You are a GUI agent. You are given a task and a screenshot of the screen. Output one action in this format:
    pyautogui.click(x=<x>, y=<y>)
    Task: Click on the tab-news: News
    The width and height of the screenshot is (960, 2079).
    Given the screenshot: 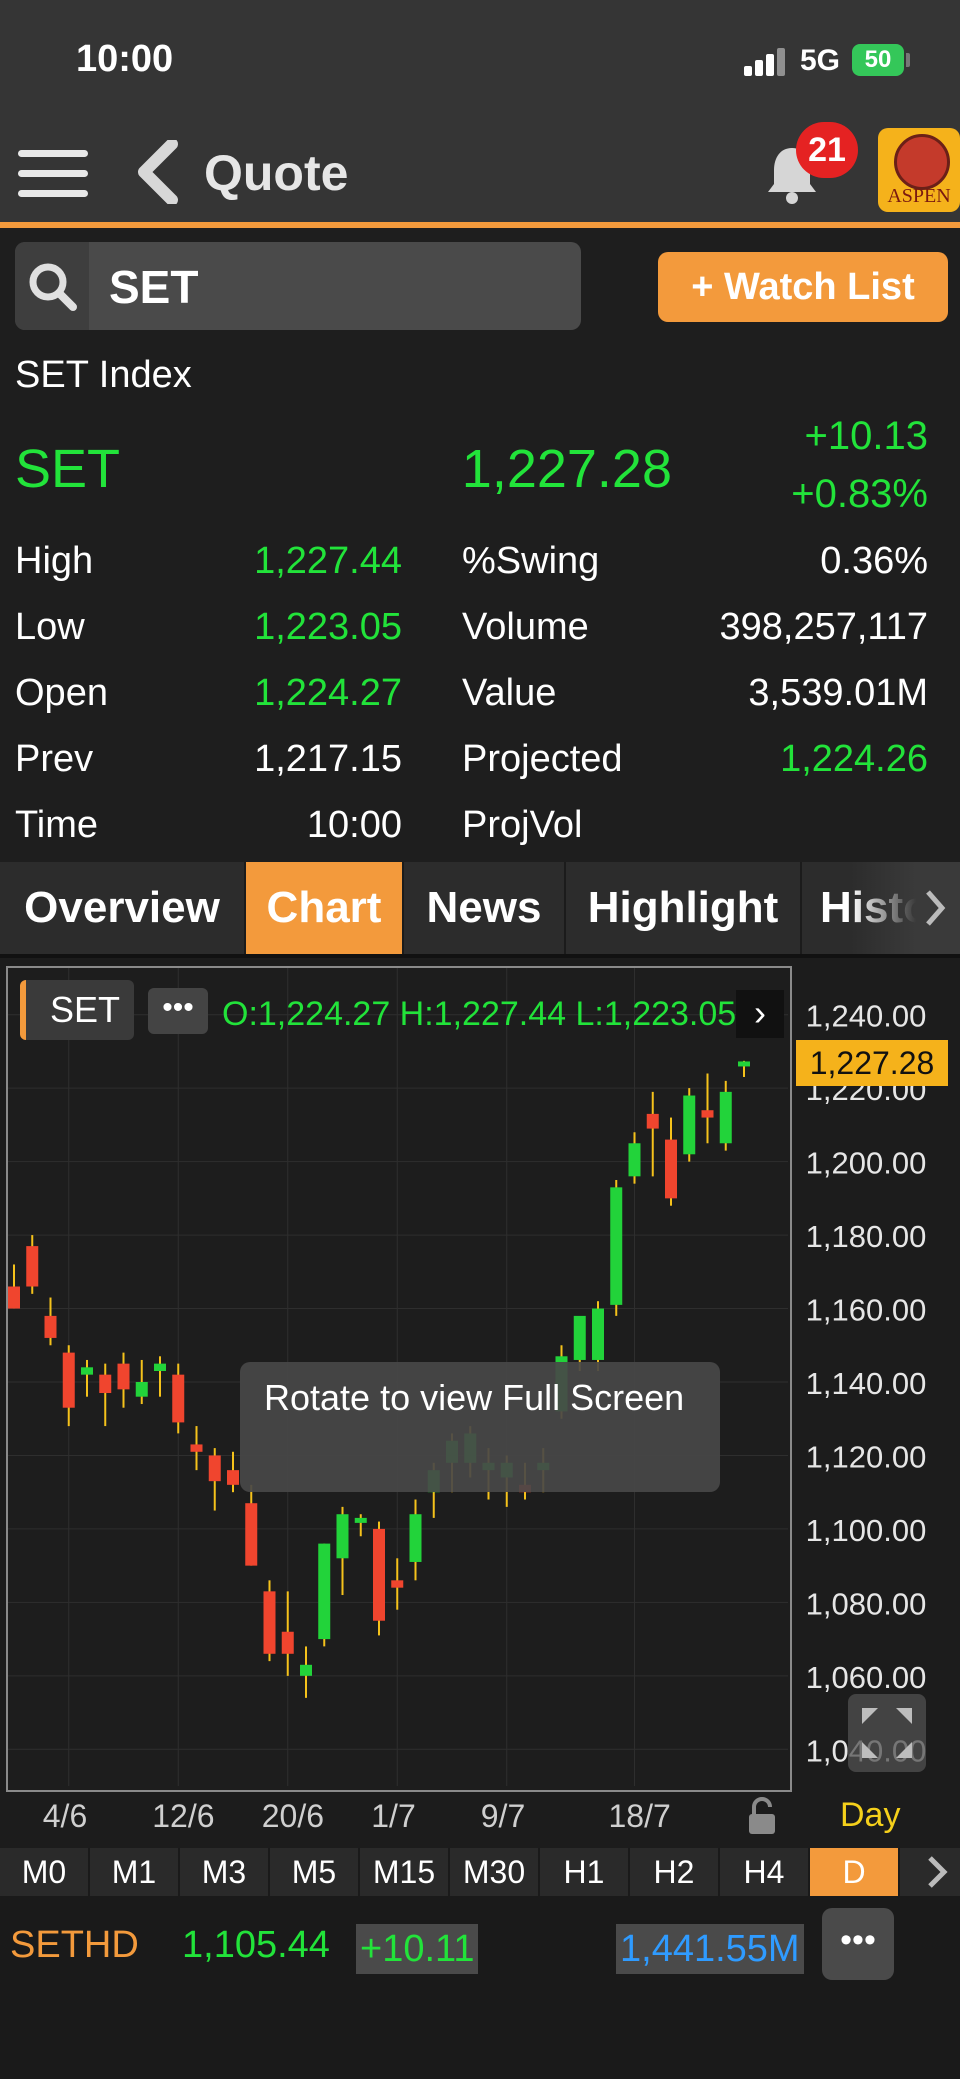 What is the action you would take?
    pyautogui.click(x=485, y=908)
    